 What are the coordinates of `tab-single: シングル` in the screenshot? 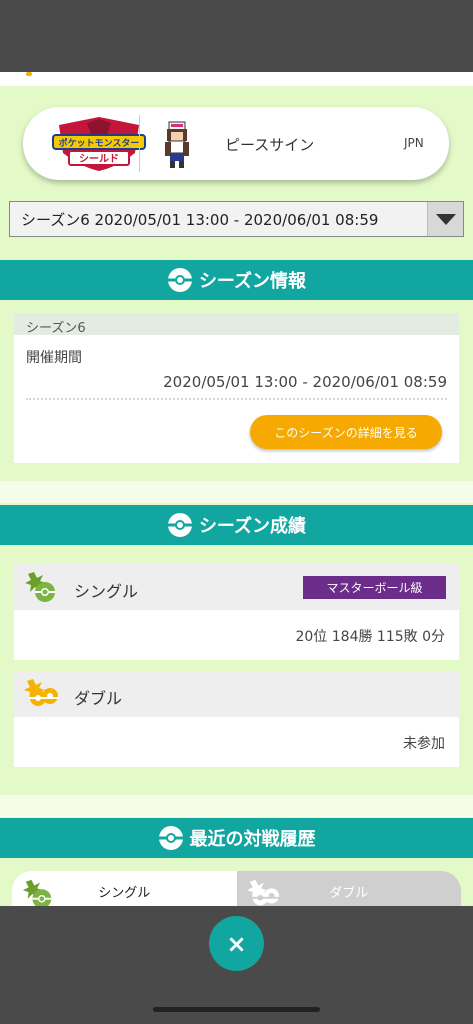 It's located at (124, 891).